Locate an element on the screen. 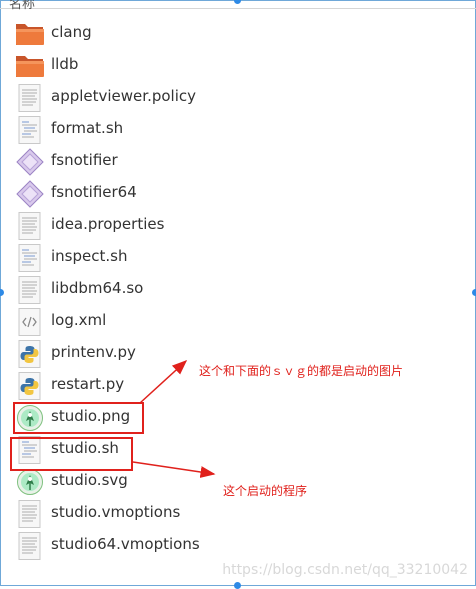 The image size is (476, 589). file-name: log.xml is located at coordinates (79, 320).